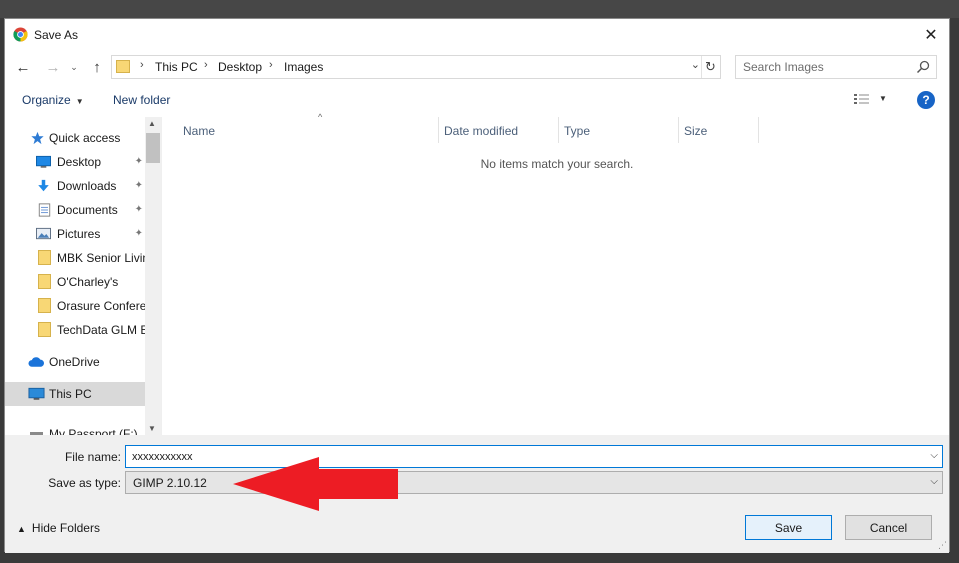 The image size is (959, 563). I want to click on column-header-name: Name ^, so click(308, 127).